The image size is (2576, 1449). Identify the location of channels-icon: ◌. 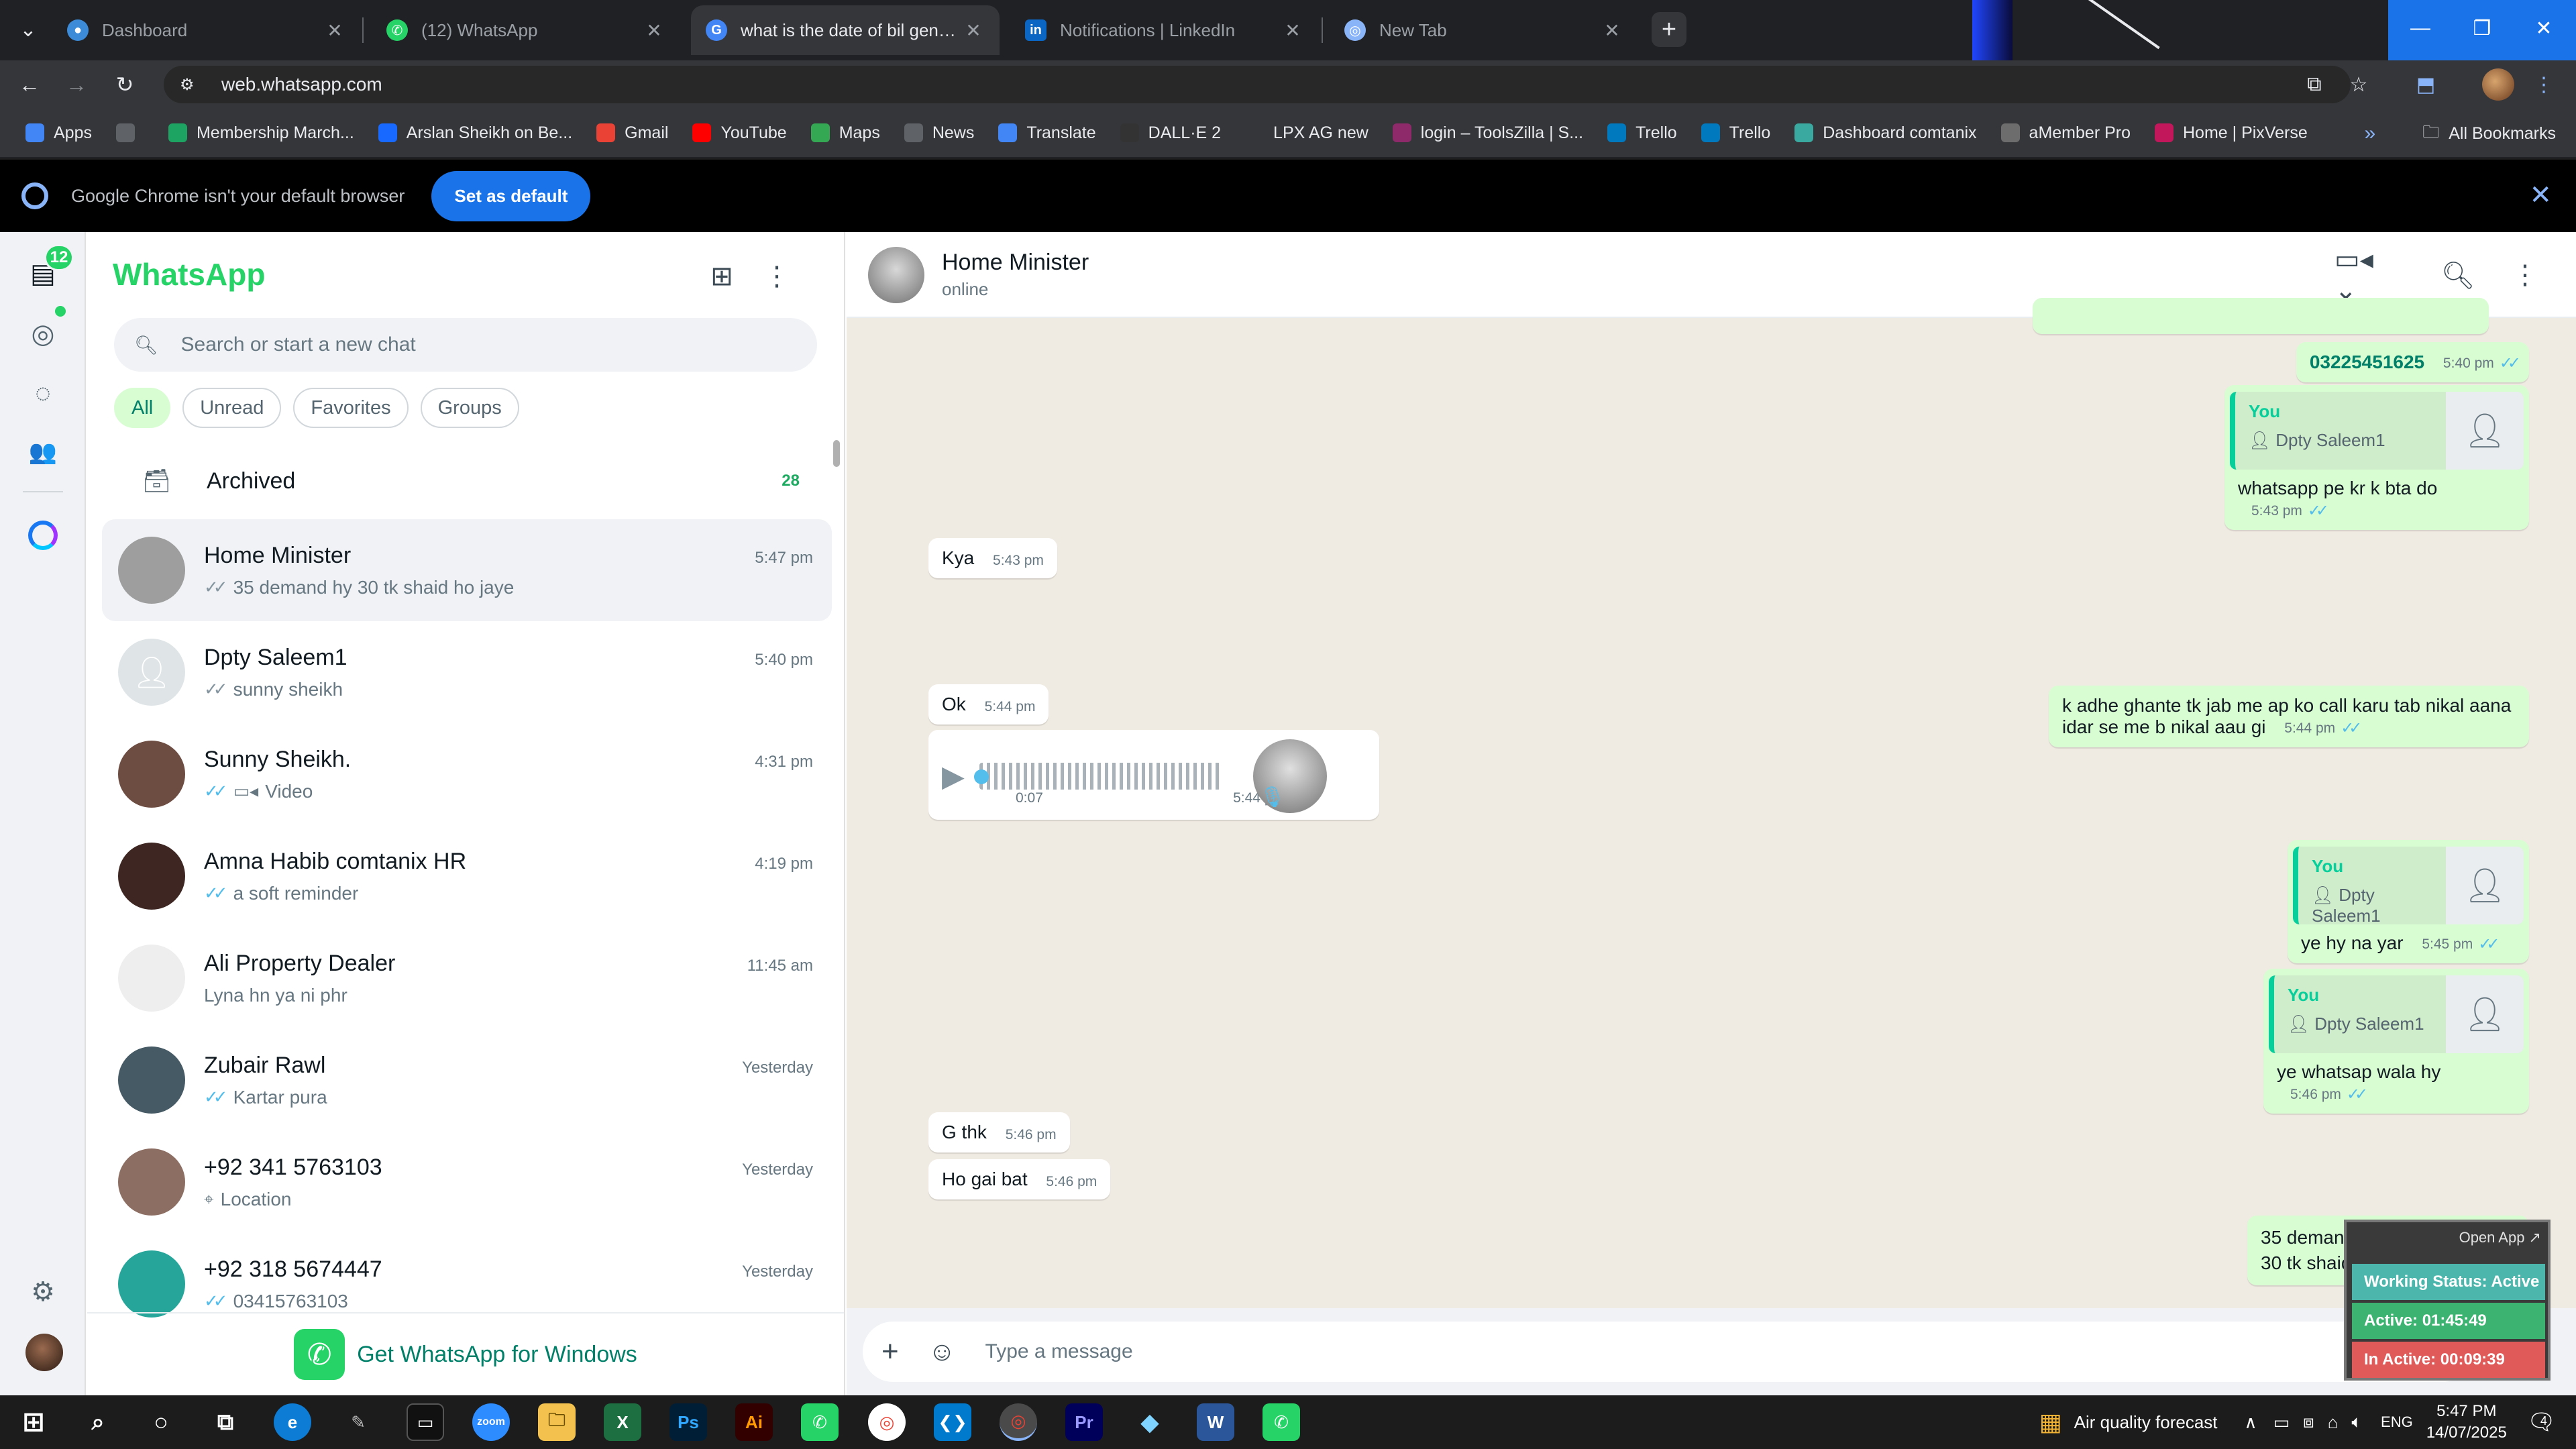
(43, 393).